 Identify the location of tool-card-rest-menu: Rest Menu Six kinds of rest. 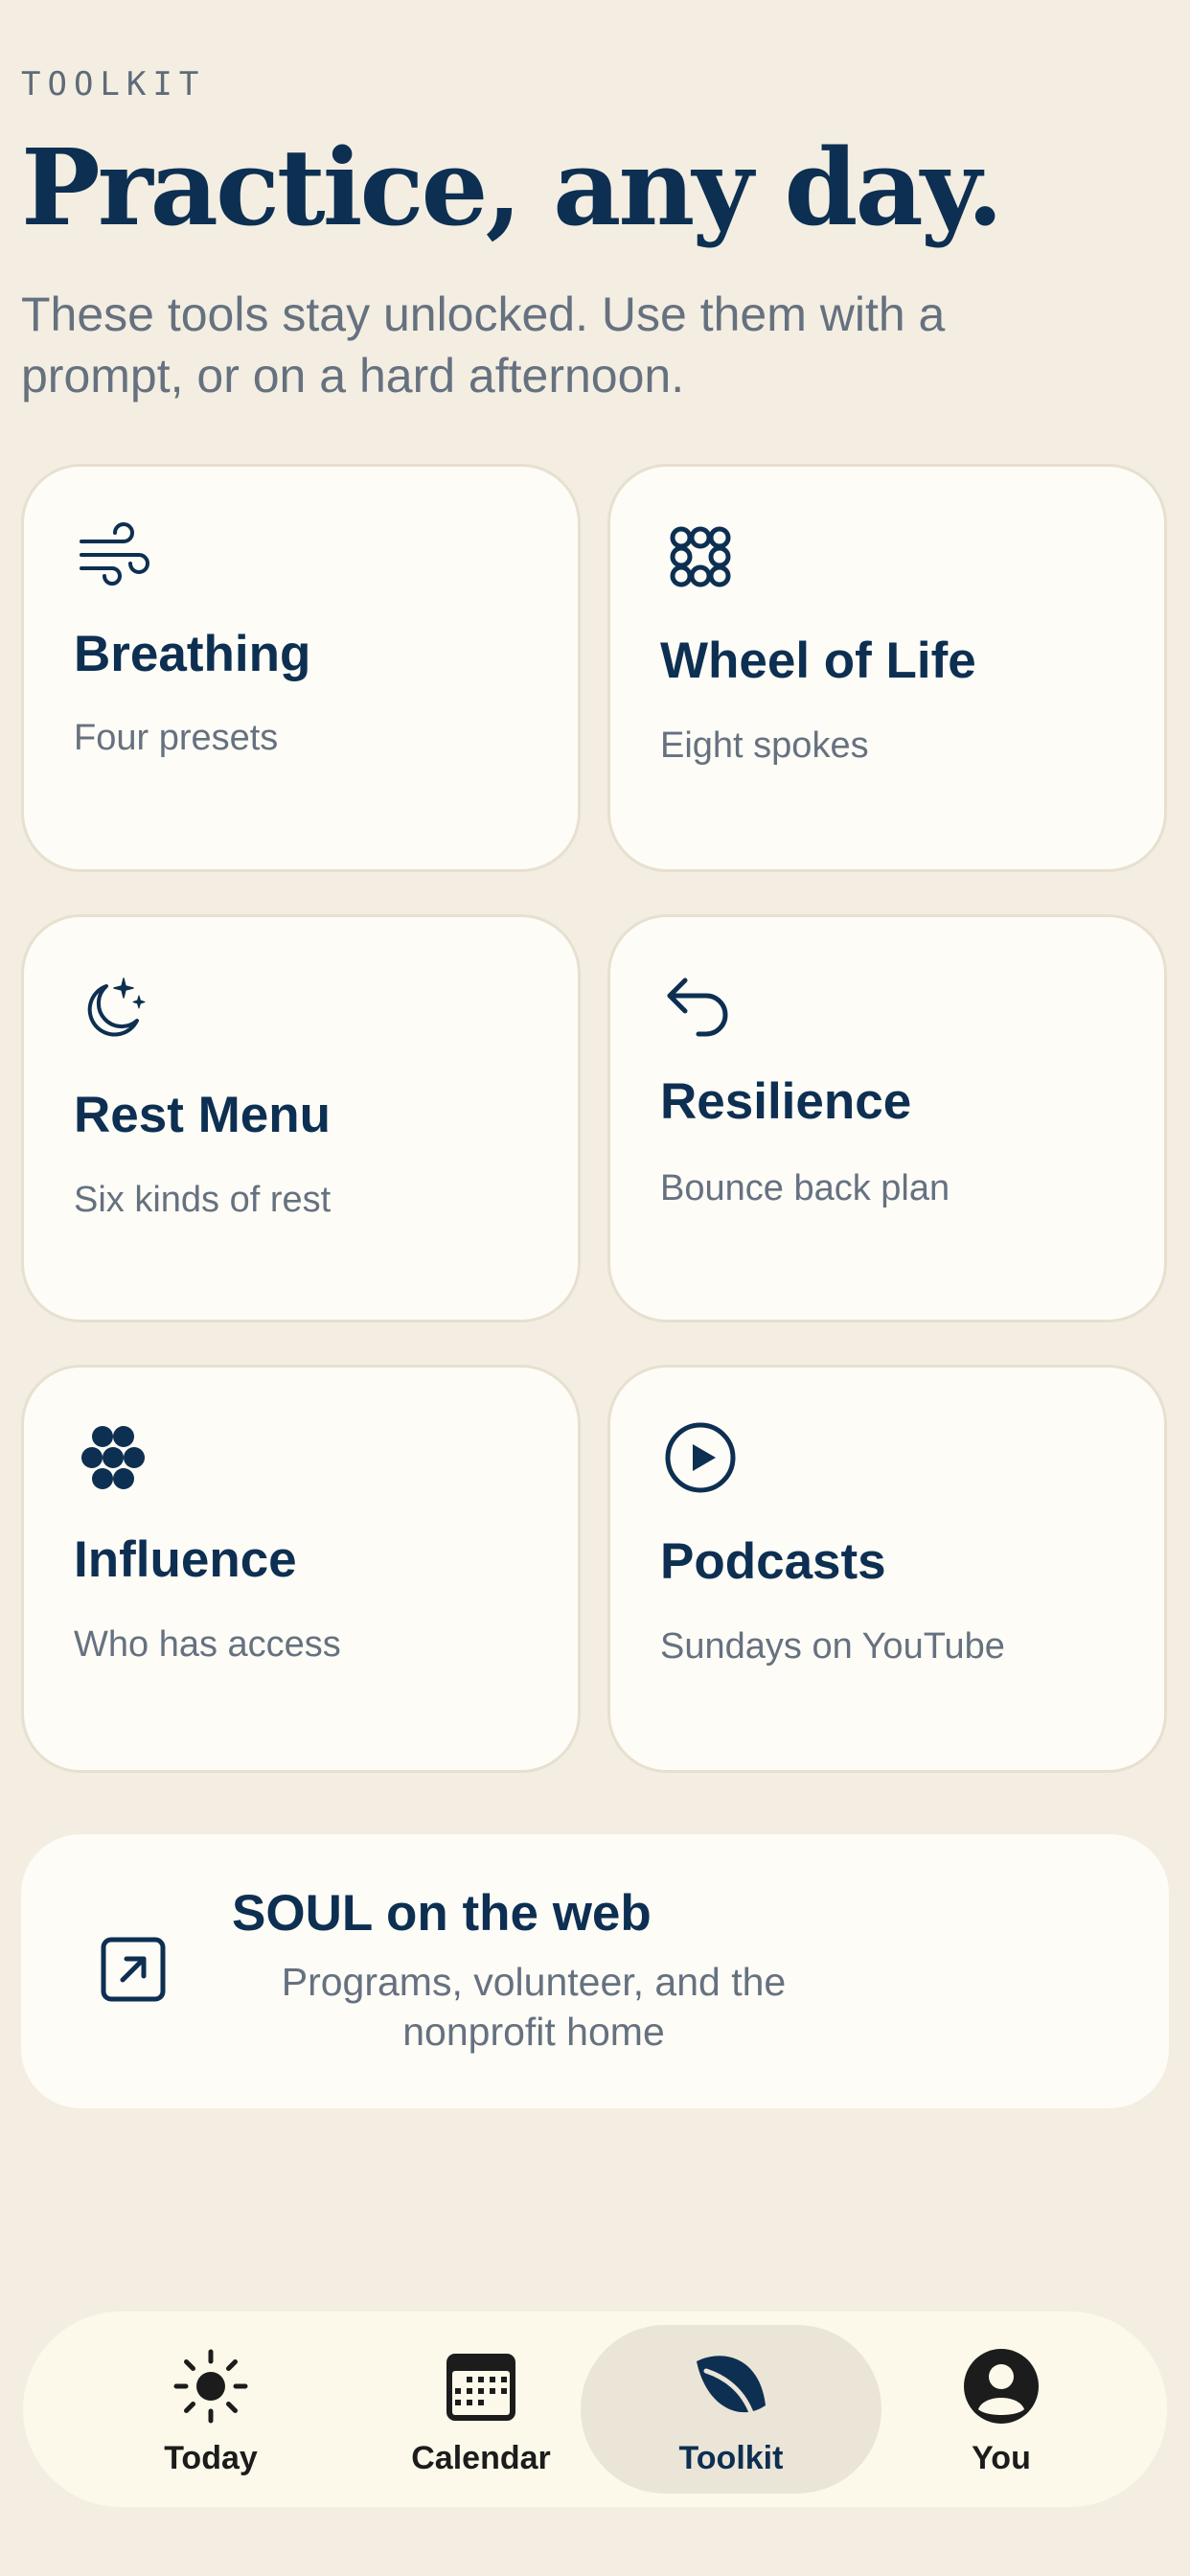
(301, 1118).